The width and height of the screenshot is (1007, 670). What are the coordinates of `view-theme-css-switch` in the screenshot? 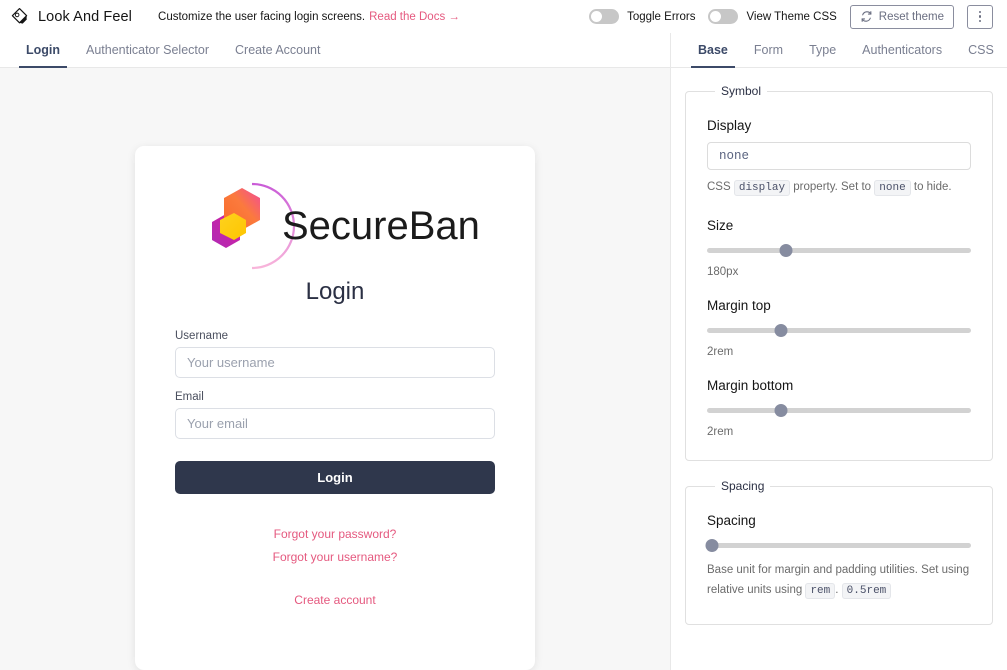 It's located at (723, 16).